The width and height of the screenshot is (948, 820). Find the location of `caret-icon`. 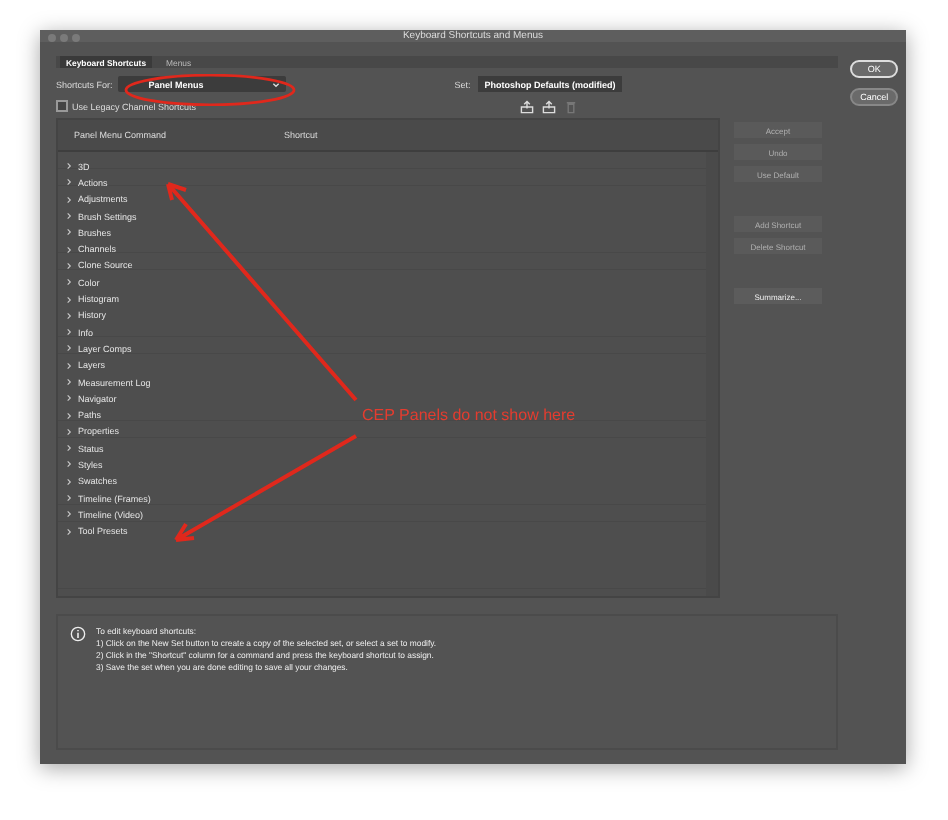

caret-icon is located at coordinates (276, 84).